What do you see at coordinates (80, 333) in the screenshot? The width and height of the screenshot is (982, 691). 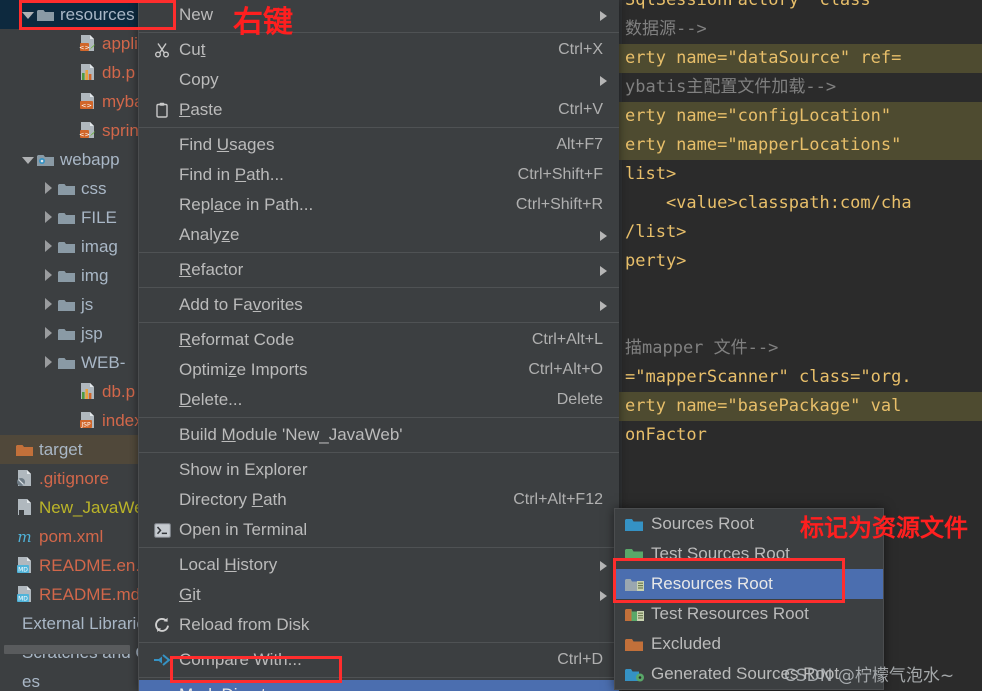 I see `tree-row-jsp: jsp` at bounding box center [80, 333].